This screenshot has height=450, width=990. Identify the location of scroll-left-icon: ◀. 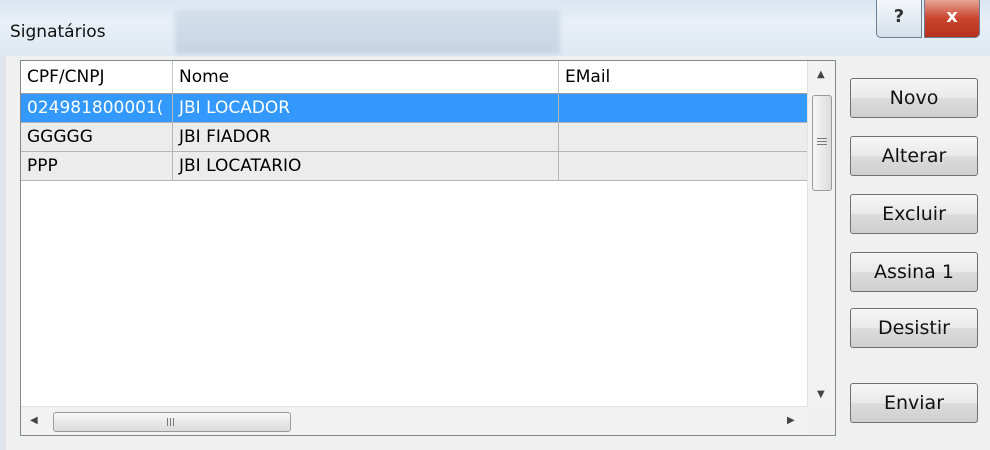
(34, 420).